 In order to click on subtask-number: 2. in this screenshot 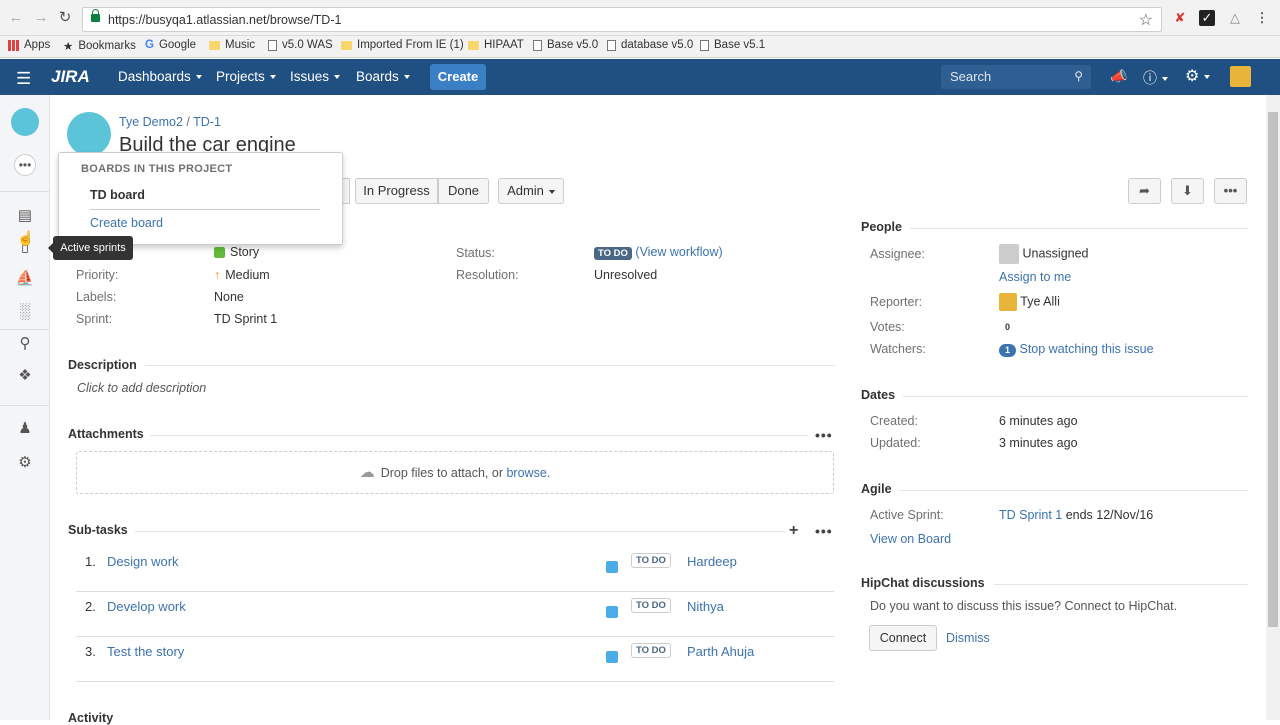, I will do `click(90, 606)`.